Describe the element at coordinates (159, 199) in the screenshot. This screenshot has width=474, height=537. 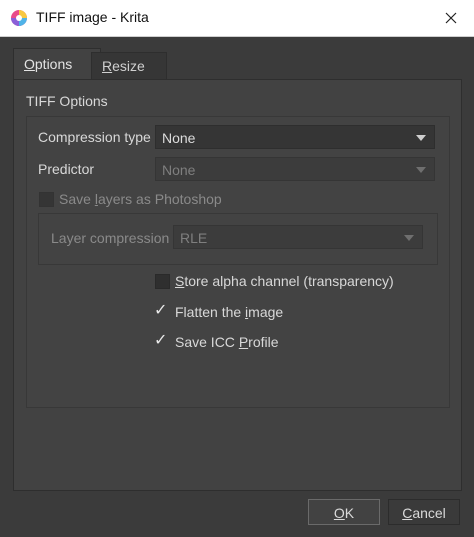
I see `save-layers-label-post: ayers as Photoshop` at that location.